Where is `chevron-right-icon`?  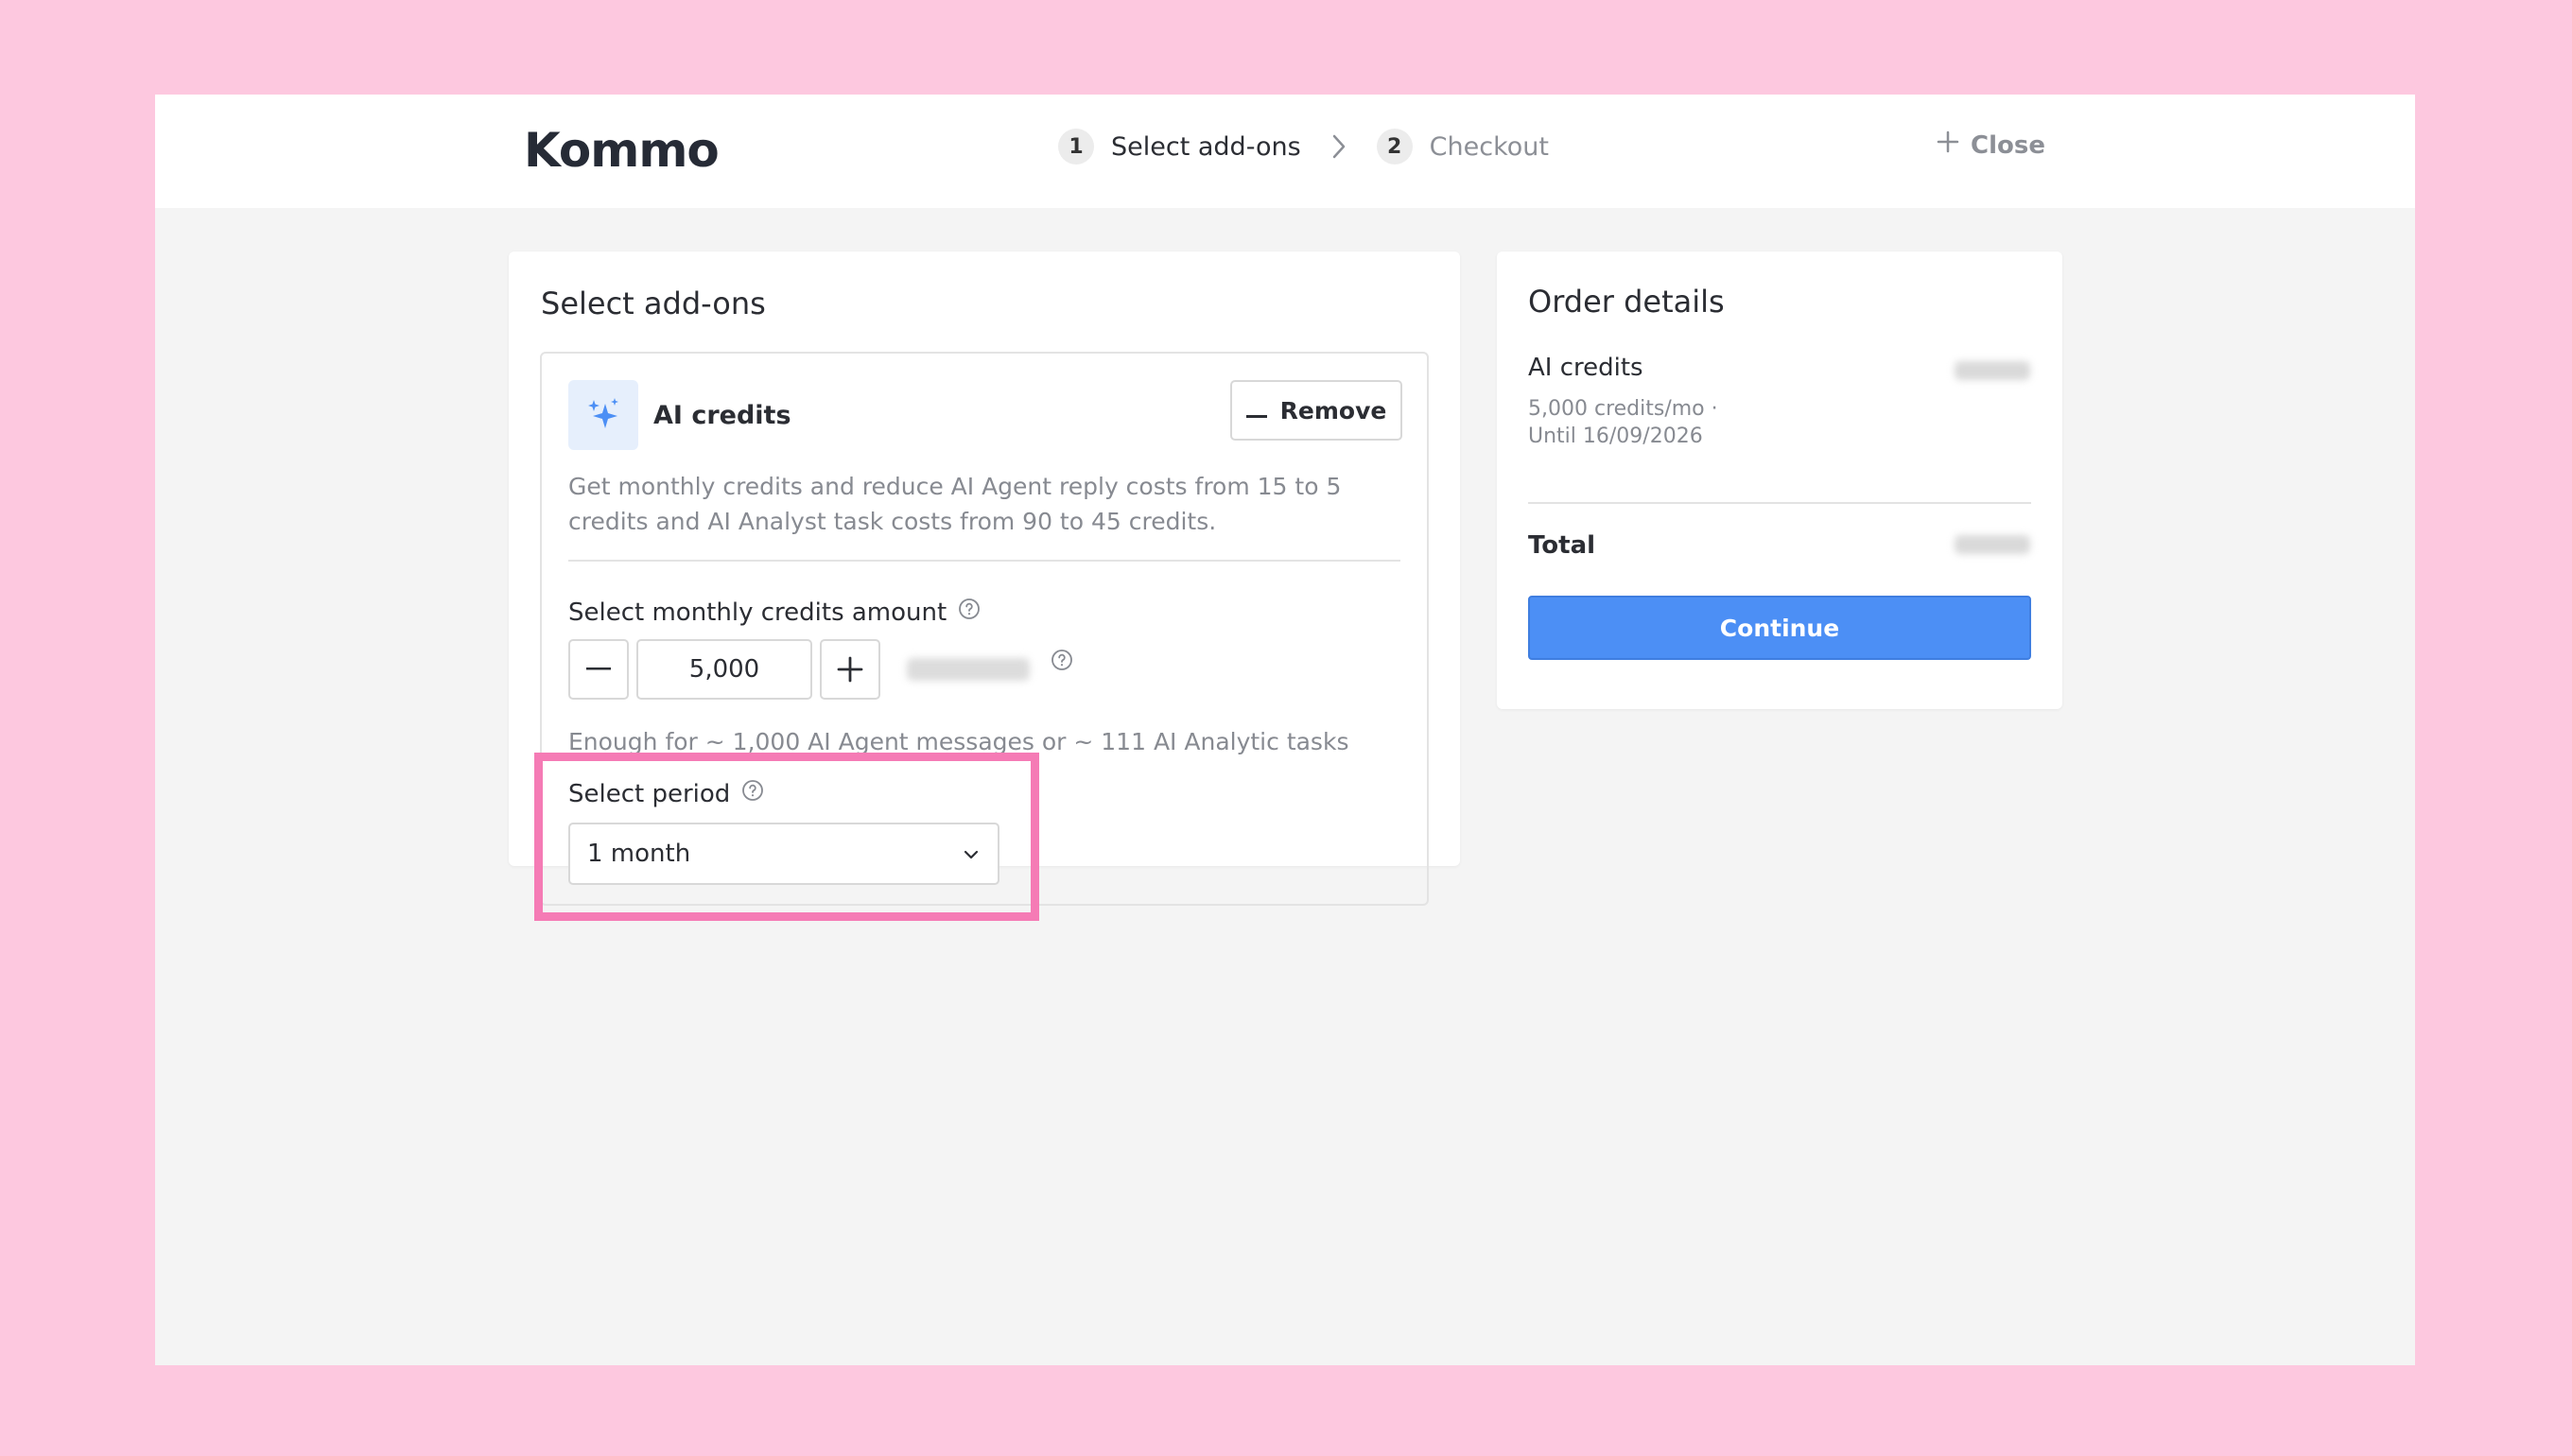
chevron-right-icon is located at coordinates (1338, 146).